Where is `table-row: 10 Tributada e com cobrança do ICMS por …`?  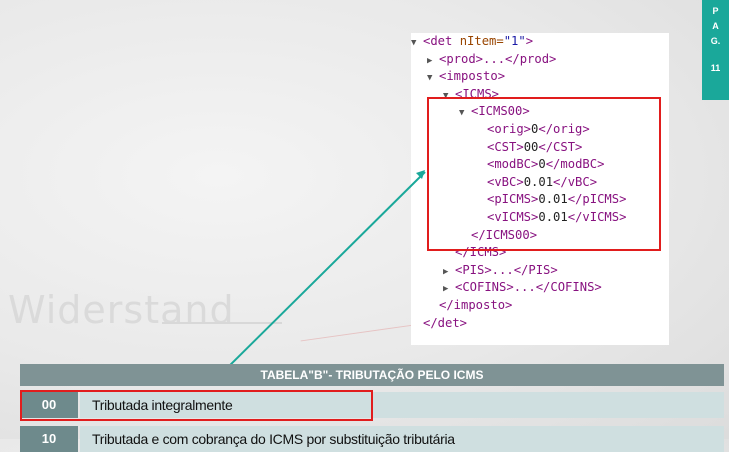
table-row: 10 Tributada e com cobrança do ICMS por … is located at coordinates (372, 439).